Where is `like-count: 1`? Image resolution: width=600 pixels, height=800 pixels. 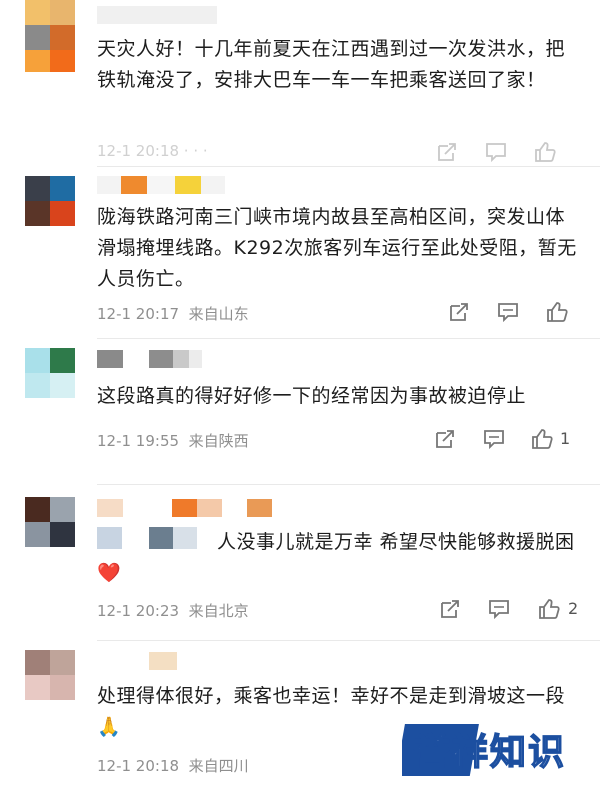
like-count: 1 is located at coordinates (565, 438).